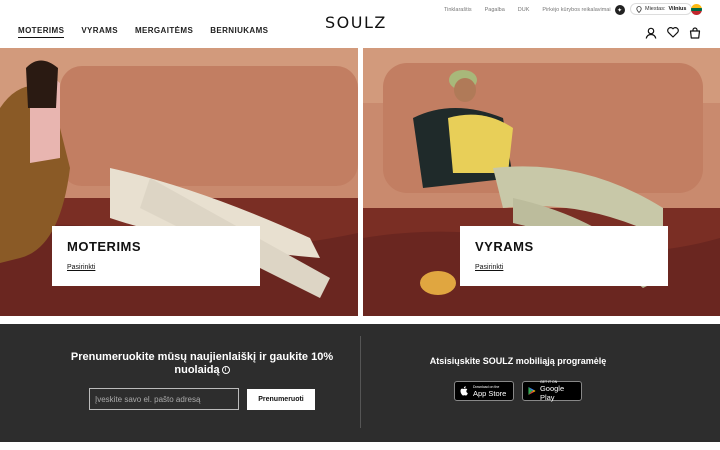 The width and height of the screenshot is (720, 450). I want to click on app-store-button: Download on the App Store, so click(484, 391).